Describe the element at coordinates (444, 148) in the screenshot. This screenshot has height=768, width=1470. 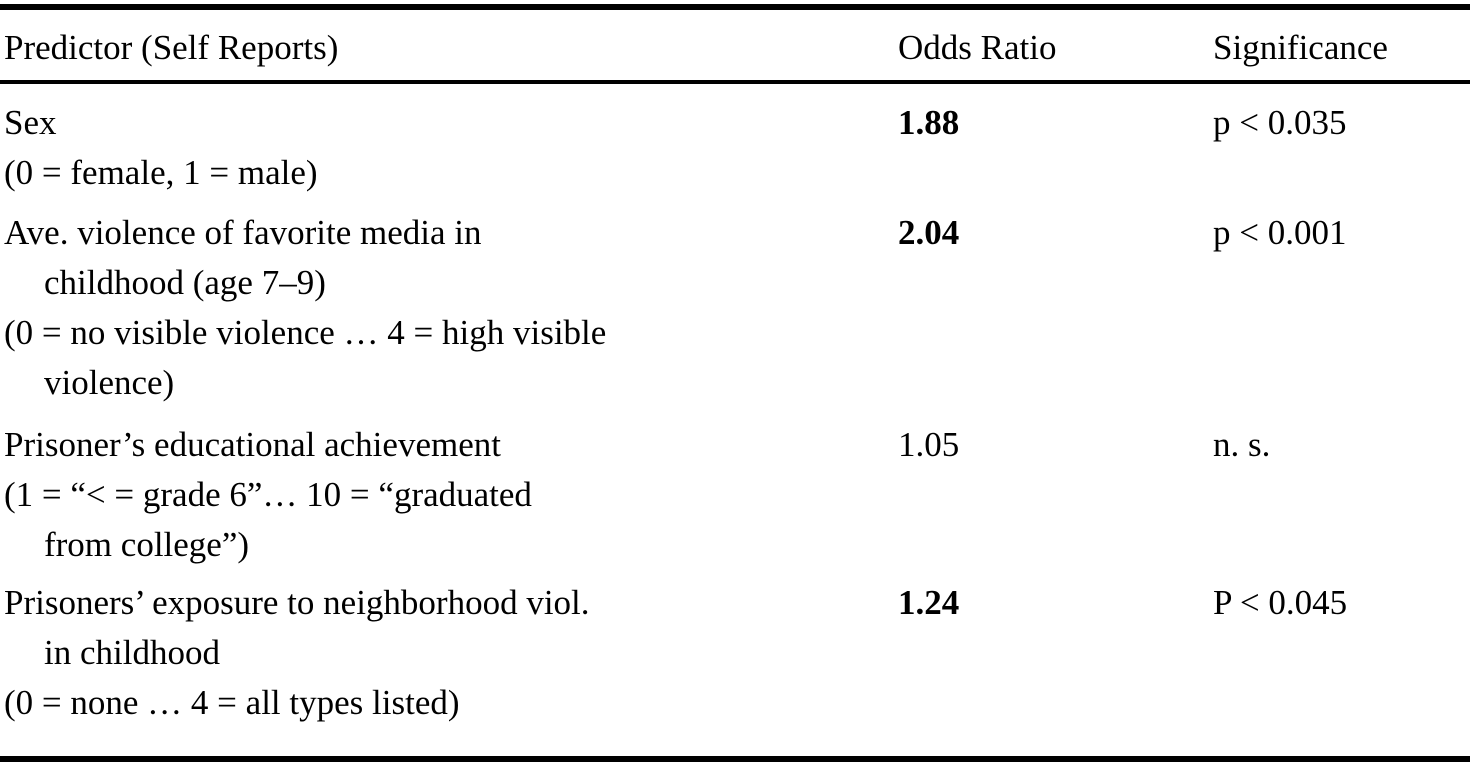
I see `cell-predictor: Sex (0 = female, 1 = male)` at that location.